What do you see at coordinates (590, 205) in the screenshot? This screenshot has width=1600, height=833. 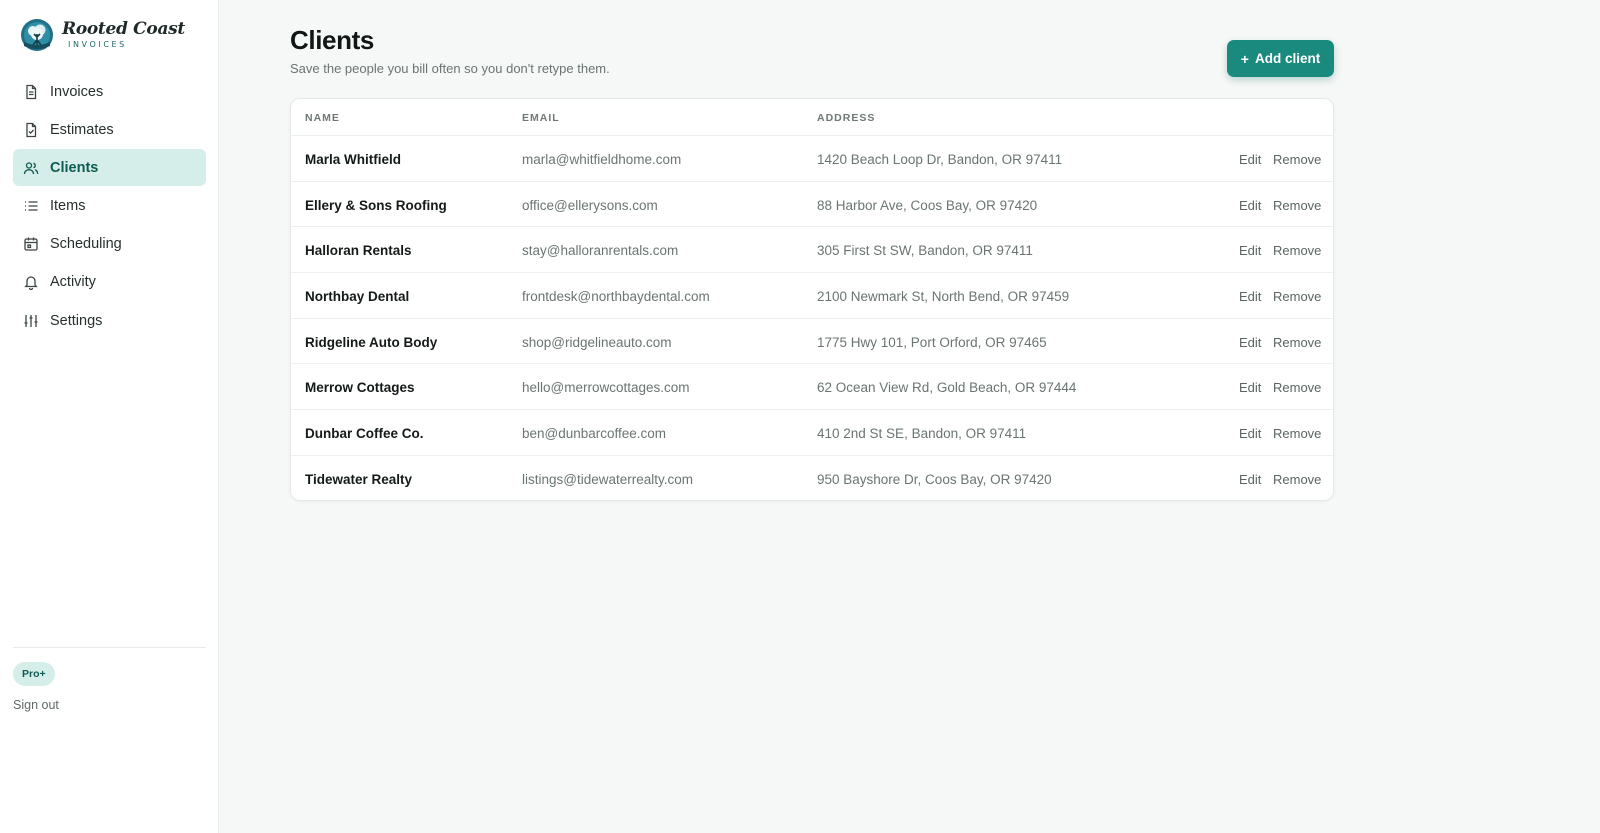 I see `client-email: office@ellerysons.com` at bounding box center [590, 205].